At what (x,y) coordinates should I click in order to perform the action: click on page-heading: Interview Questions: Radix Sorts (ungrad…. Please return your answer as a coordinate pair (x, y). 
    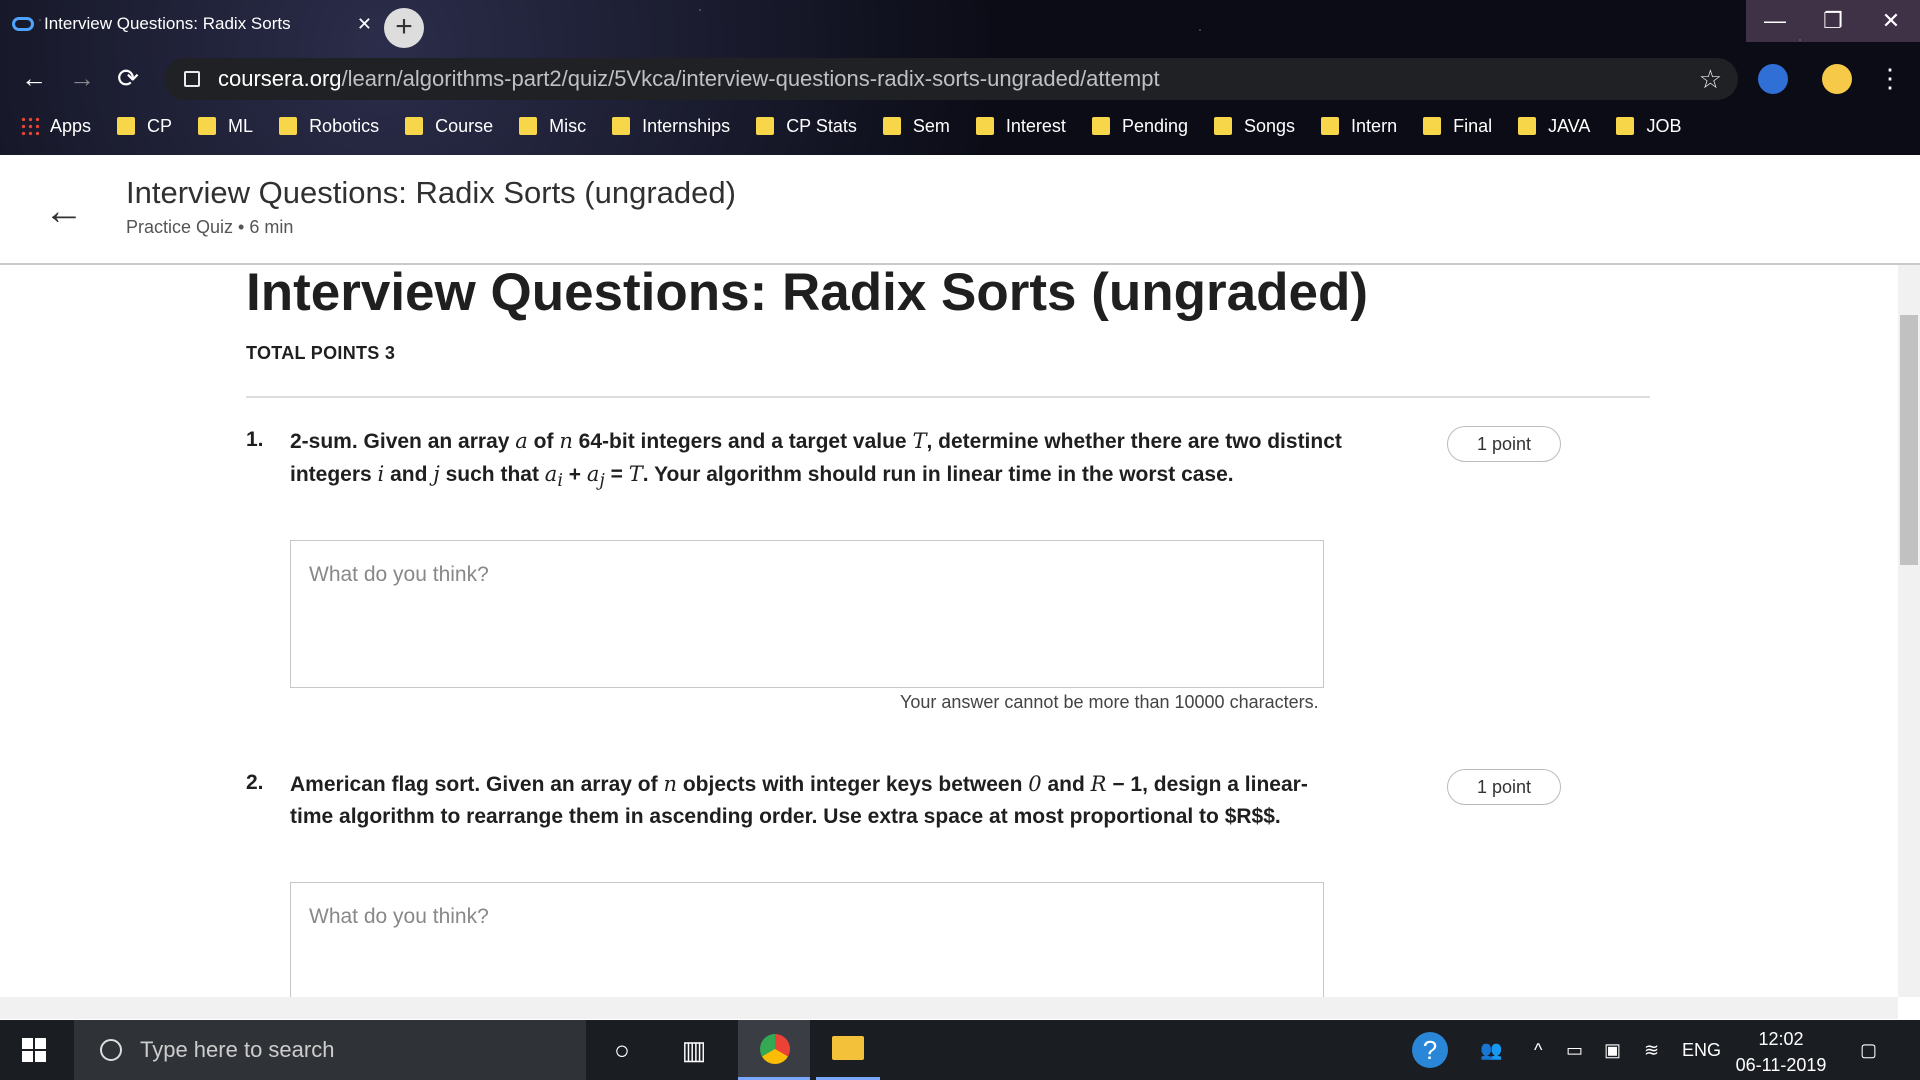
    Looking at the image, I should click on (807, 292).